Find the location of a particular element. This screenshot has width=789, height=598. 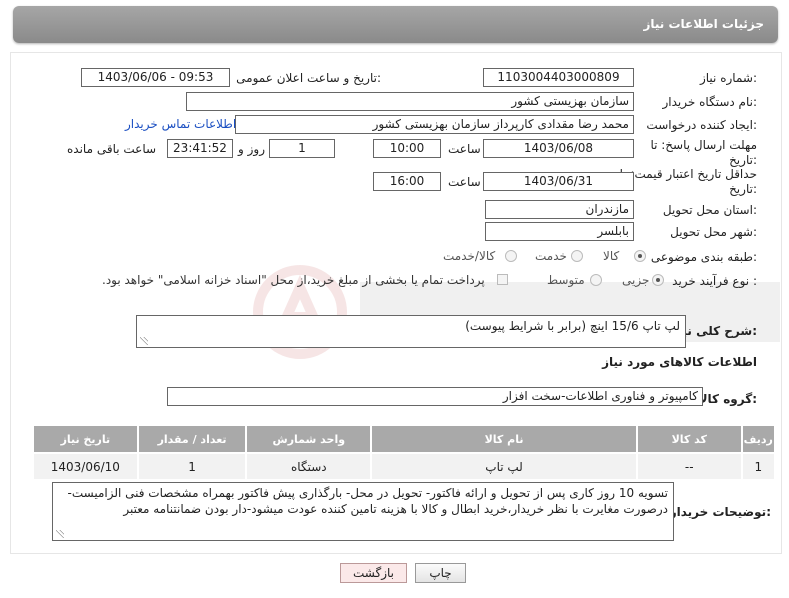

validity-date-field: 1403/06/31 is located at coordinates (558, 181).